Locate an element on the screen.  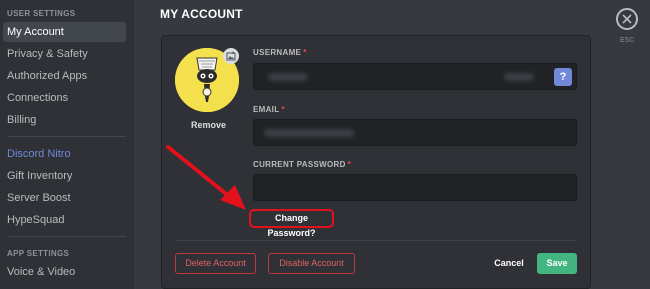
sidebar-item-server-boost: Server Boost is located at coordinates (64, 198).